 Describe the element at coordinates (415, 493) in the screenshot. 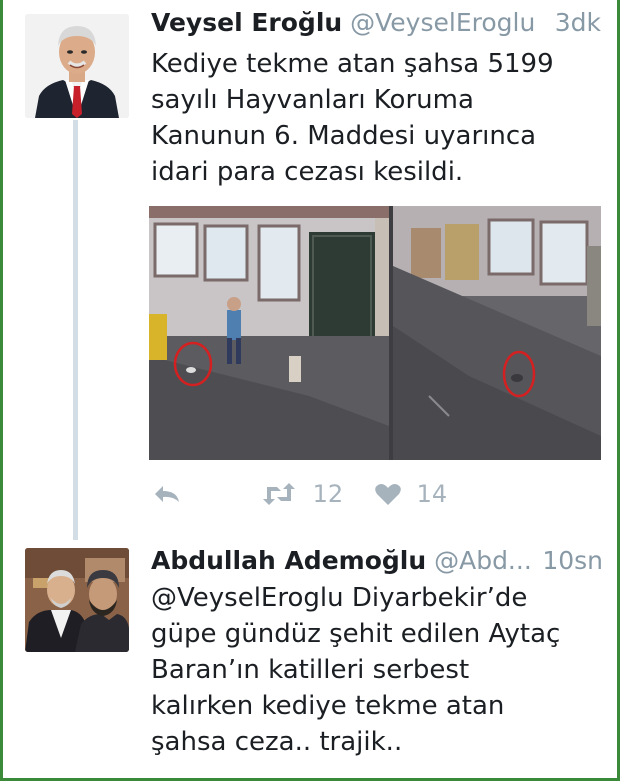

I see `like-button: 14` at that location.